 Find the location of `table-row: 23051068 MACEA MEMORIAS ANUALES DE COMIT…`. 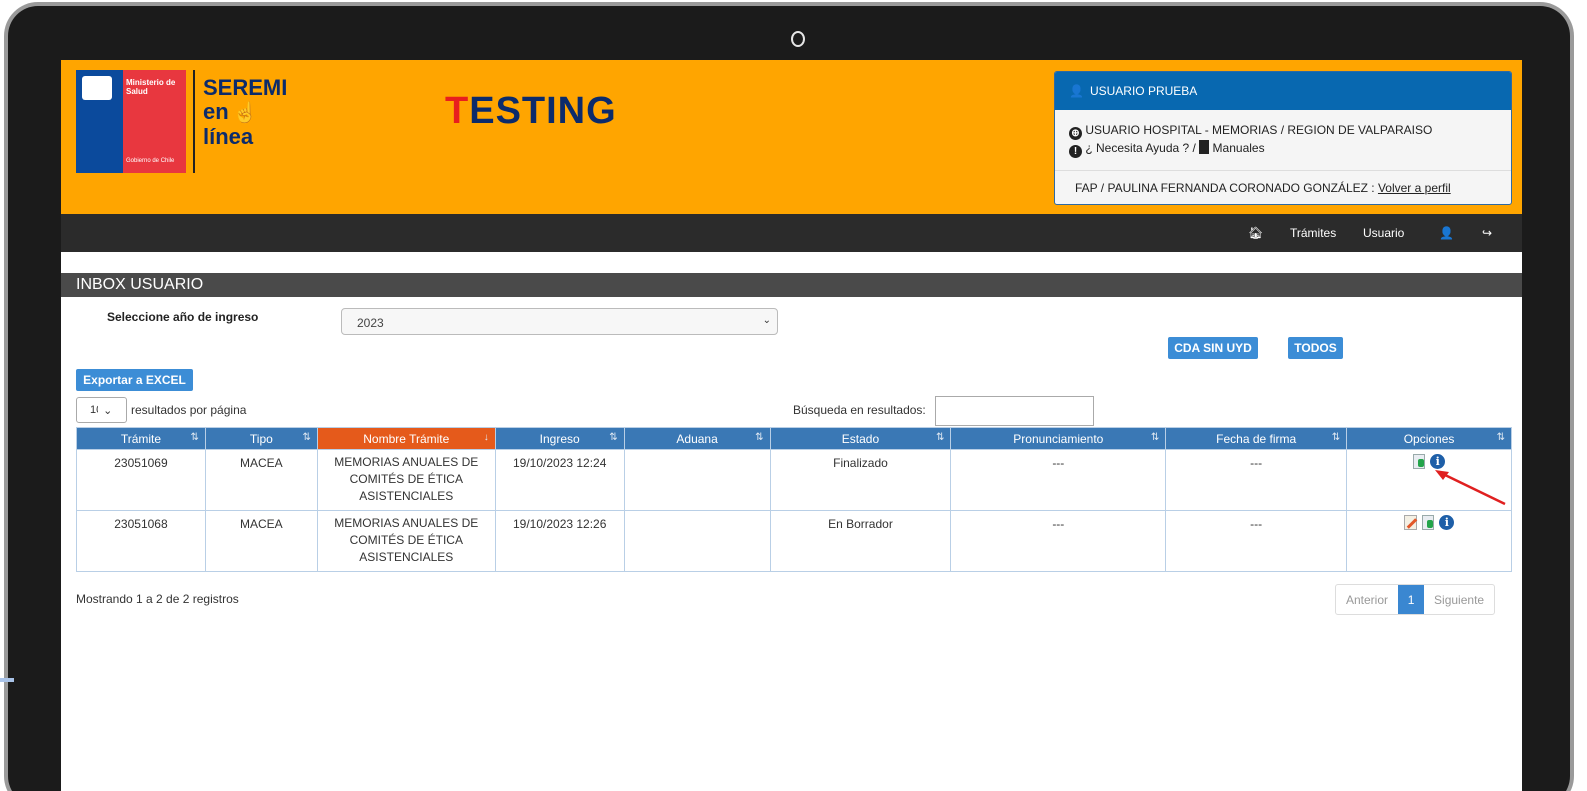

table-row: 23051068 MACEA MEMORIAS ANUALES DE COMIT… is located at coordinates (794, 541).